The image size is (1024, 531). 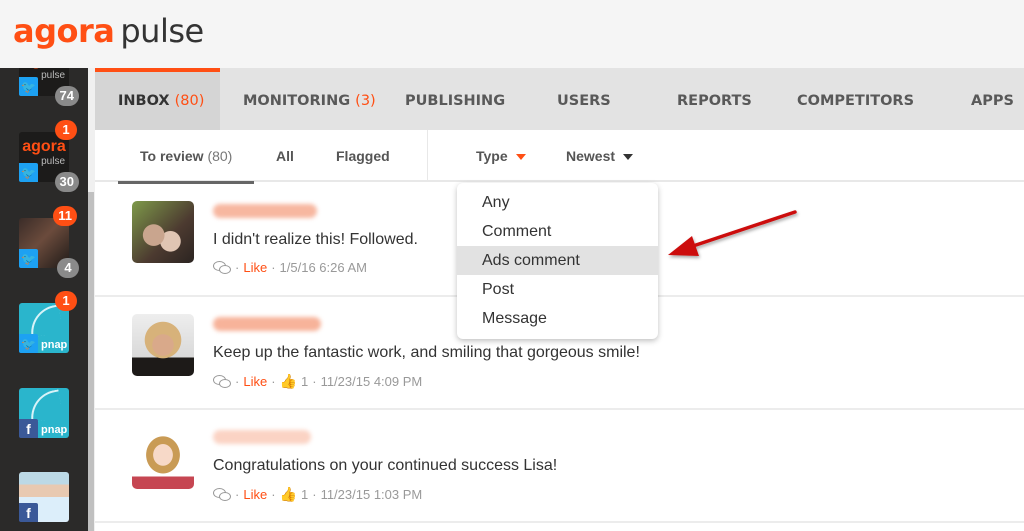 I want to click on account-agorapulse-twitter: agora pulse 🐦 74, so click(x=49, y=87).